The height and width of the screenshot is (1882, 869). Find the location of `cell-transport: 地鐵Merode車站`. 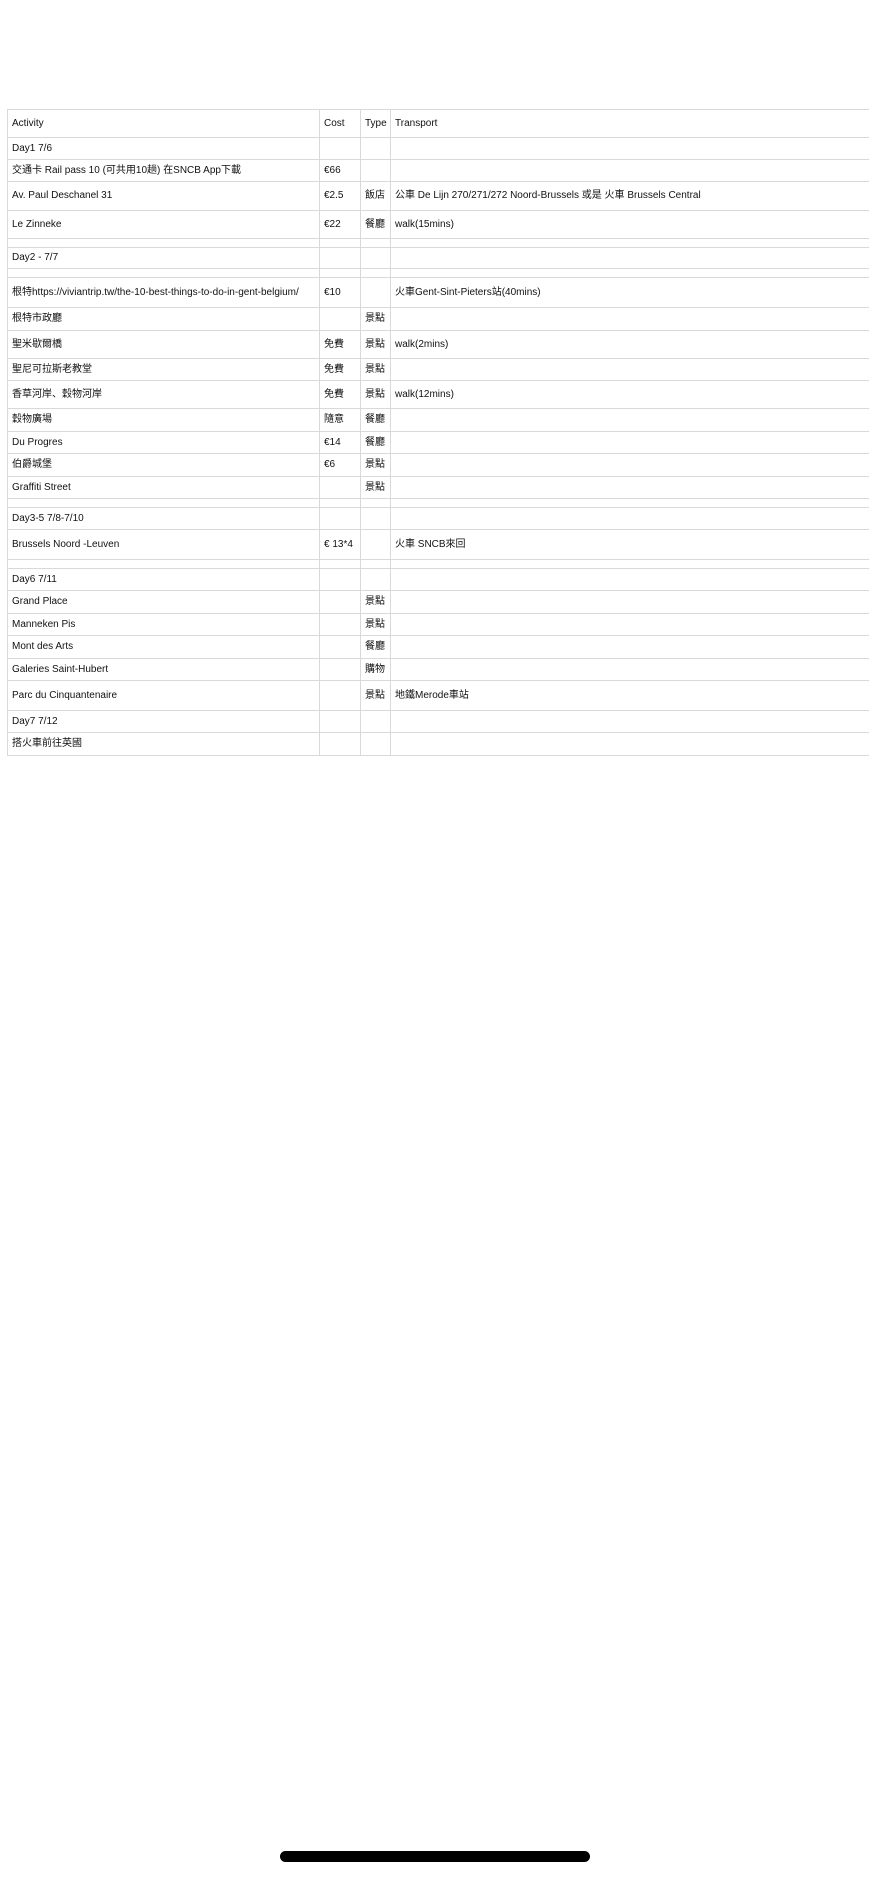

cell-transport: 地鐵Merode車站 is located at coordinates (629, 695).